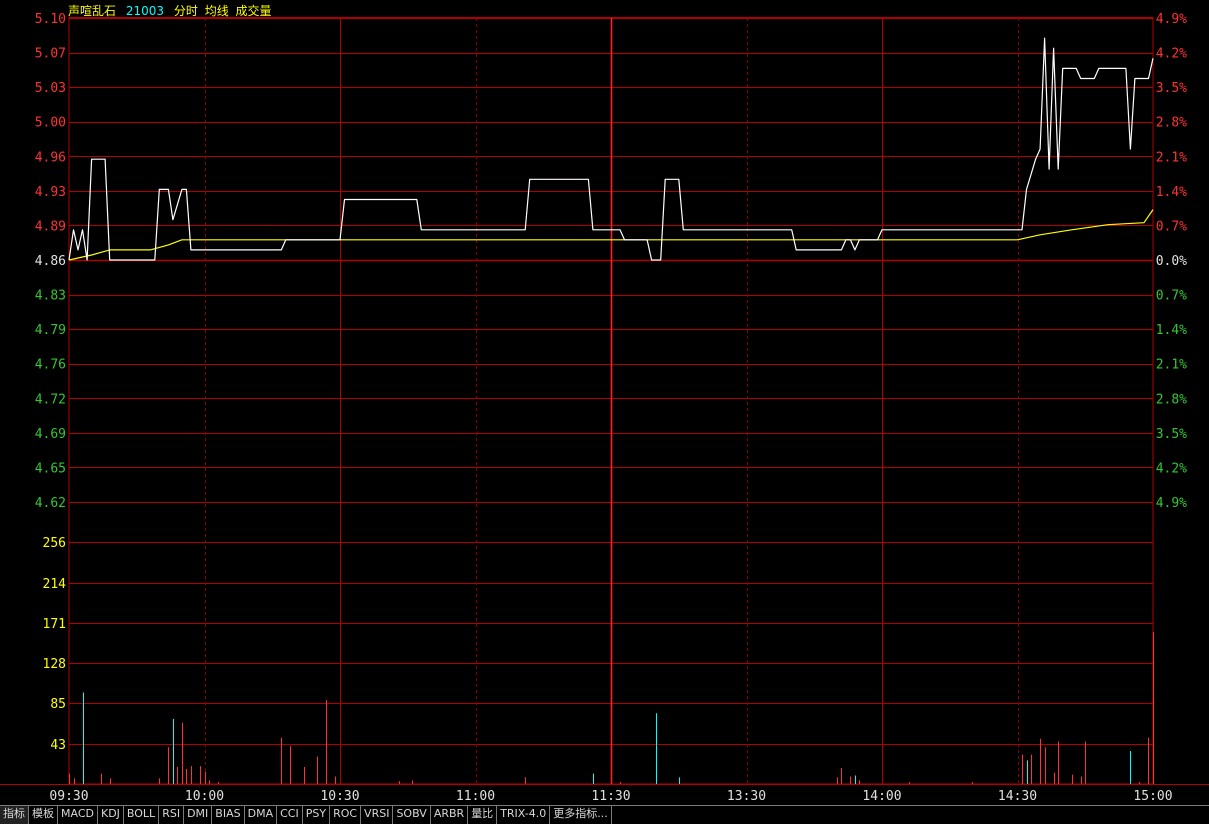 Image resolution: width=1209 pixels, height=824 pixels. Describe the element at coordinates (377, 815) in the screenshot. I see `tab-12: VRSI` at that location.